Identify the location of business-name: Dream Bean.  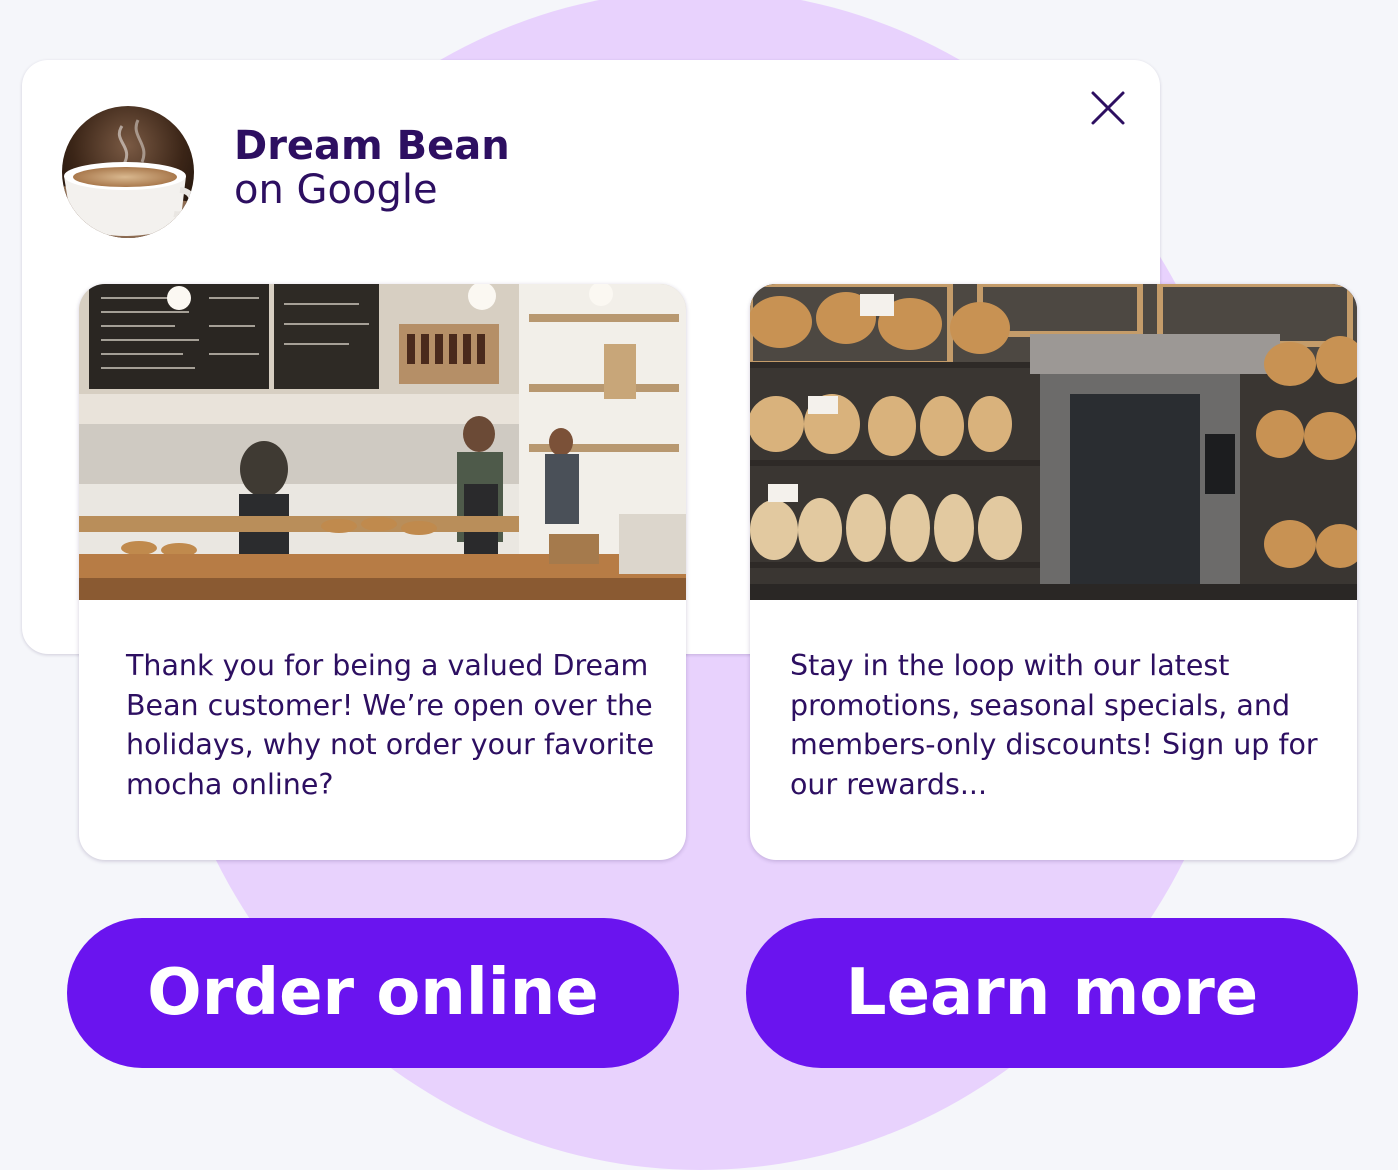
(372, 146).